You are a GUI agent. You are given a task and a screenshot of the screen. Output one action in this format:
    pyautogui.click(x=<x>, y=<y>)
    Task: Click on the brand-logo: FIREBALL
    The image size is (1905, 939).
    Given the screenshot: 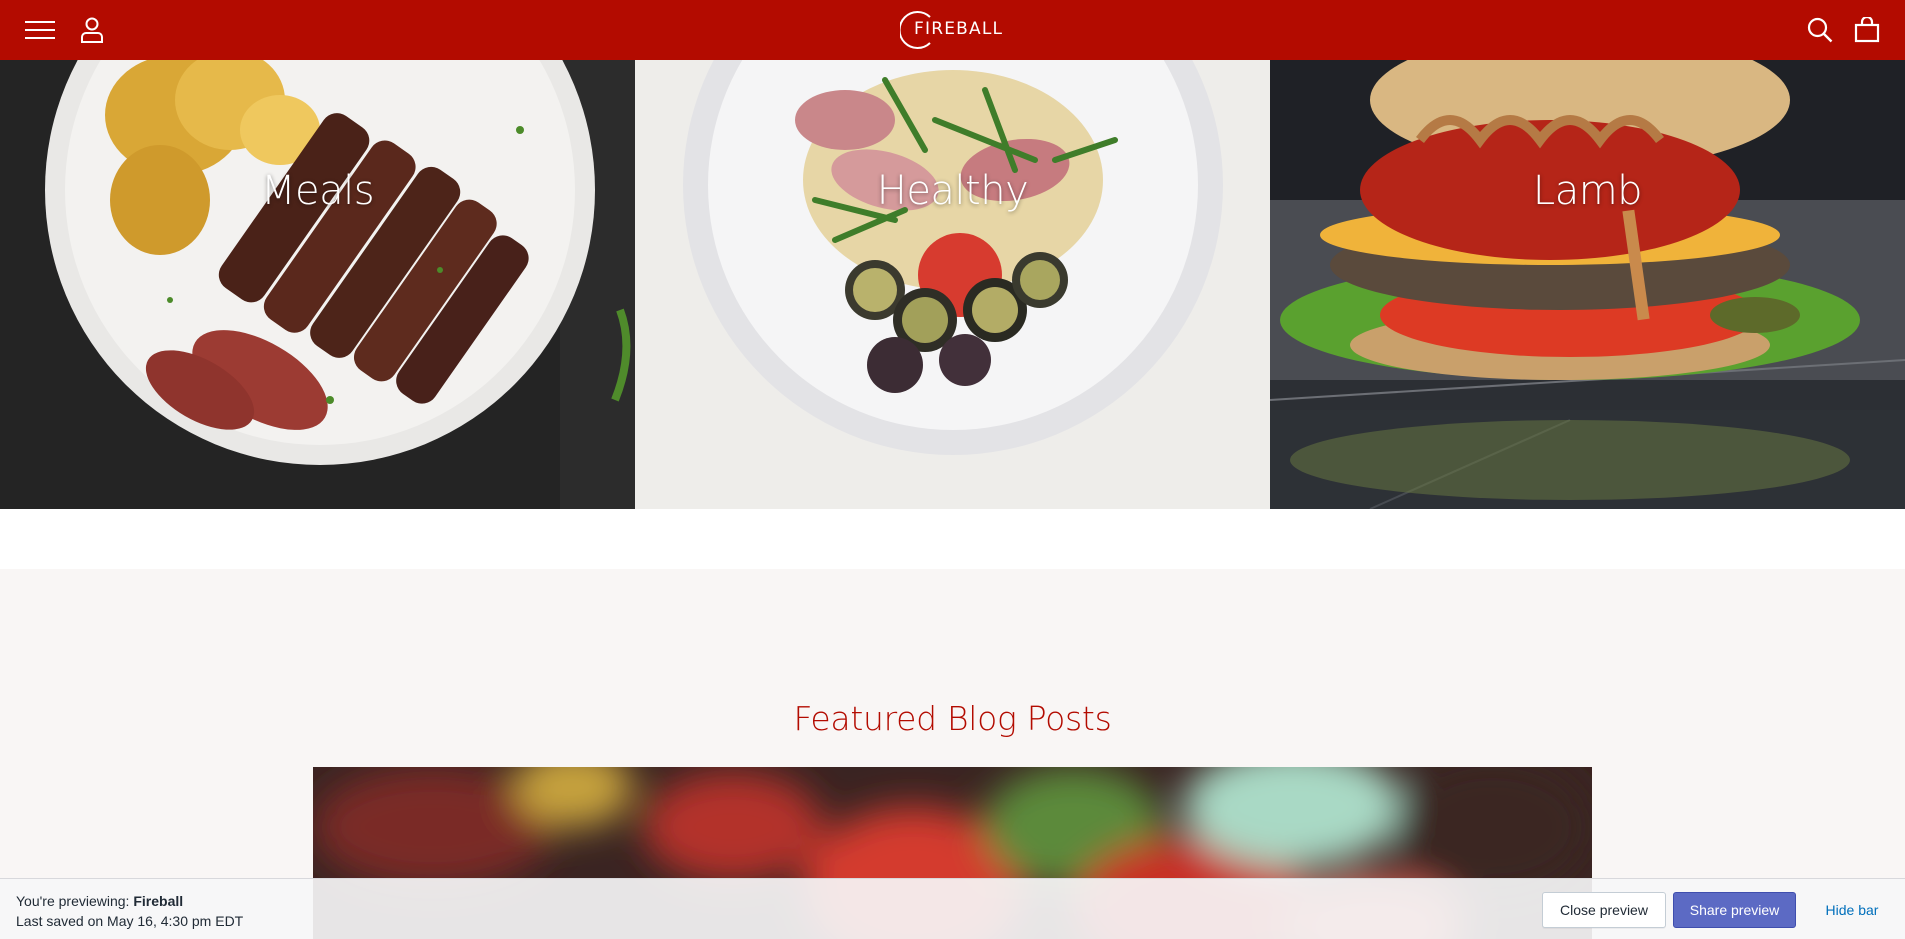 What is the action you would take?
    pyautogui.click(x=955, y=30)
    